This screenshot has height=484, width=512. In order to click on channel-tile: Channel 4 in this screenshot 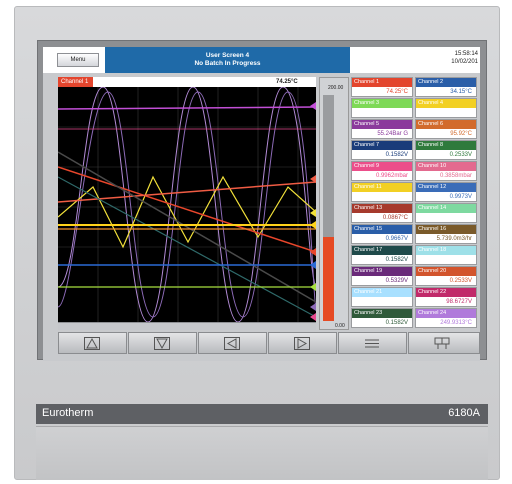, I will do `click(446, 108)`.